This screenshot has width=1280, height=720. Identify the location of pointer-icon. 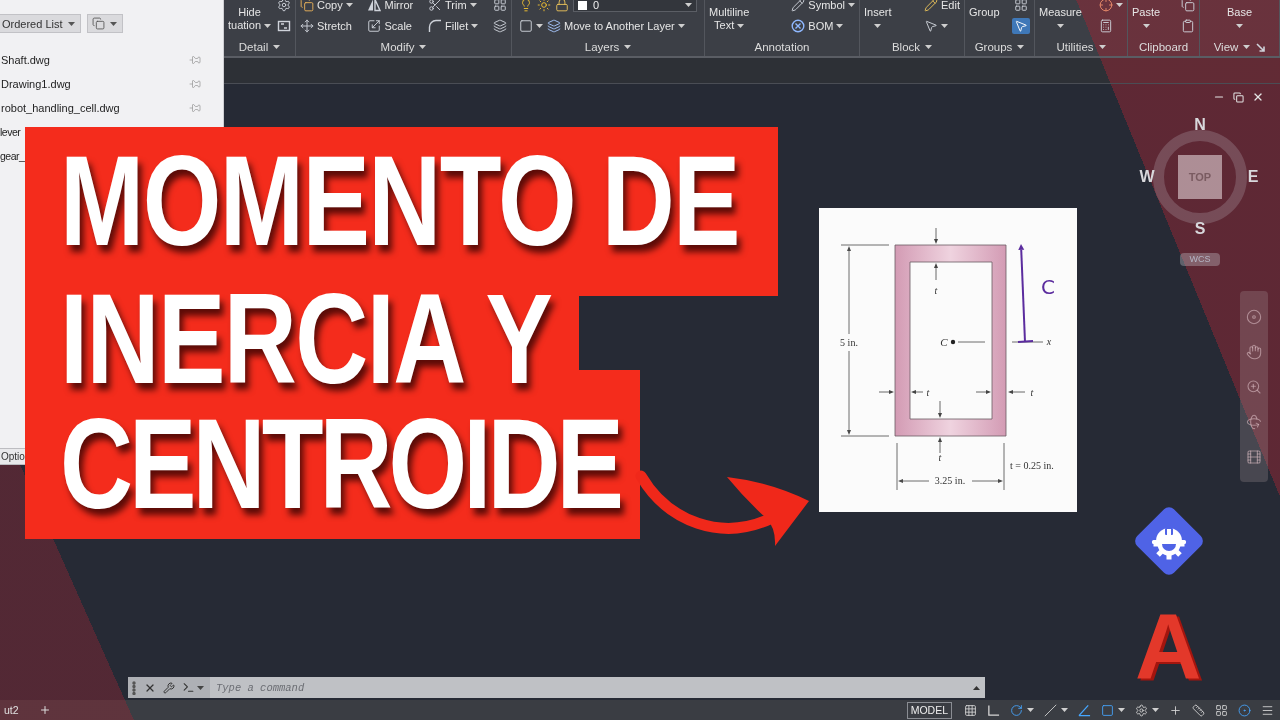
(1021, 26).